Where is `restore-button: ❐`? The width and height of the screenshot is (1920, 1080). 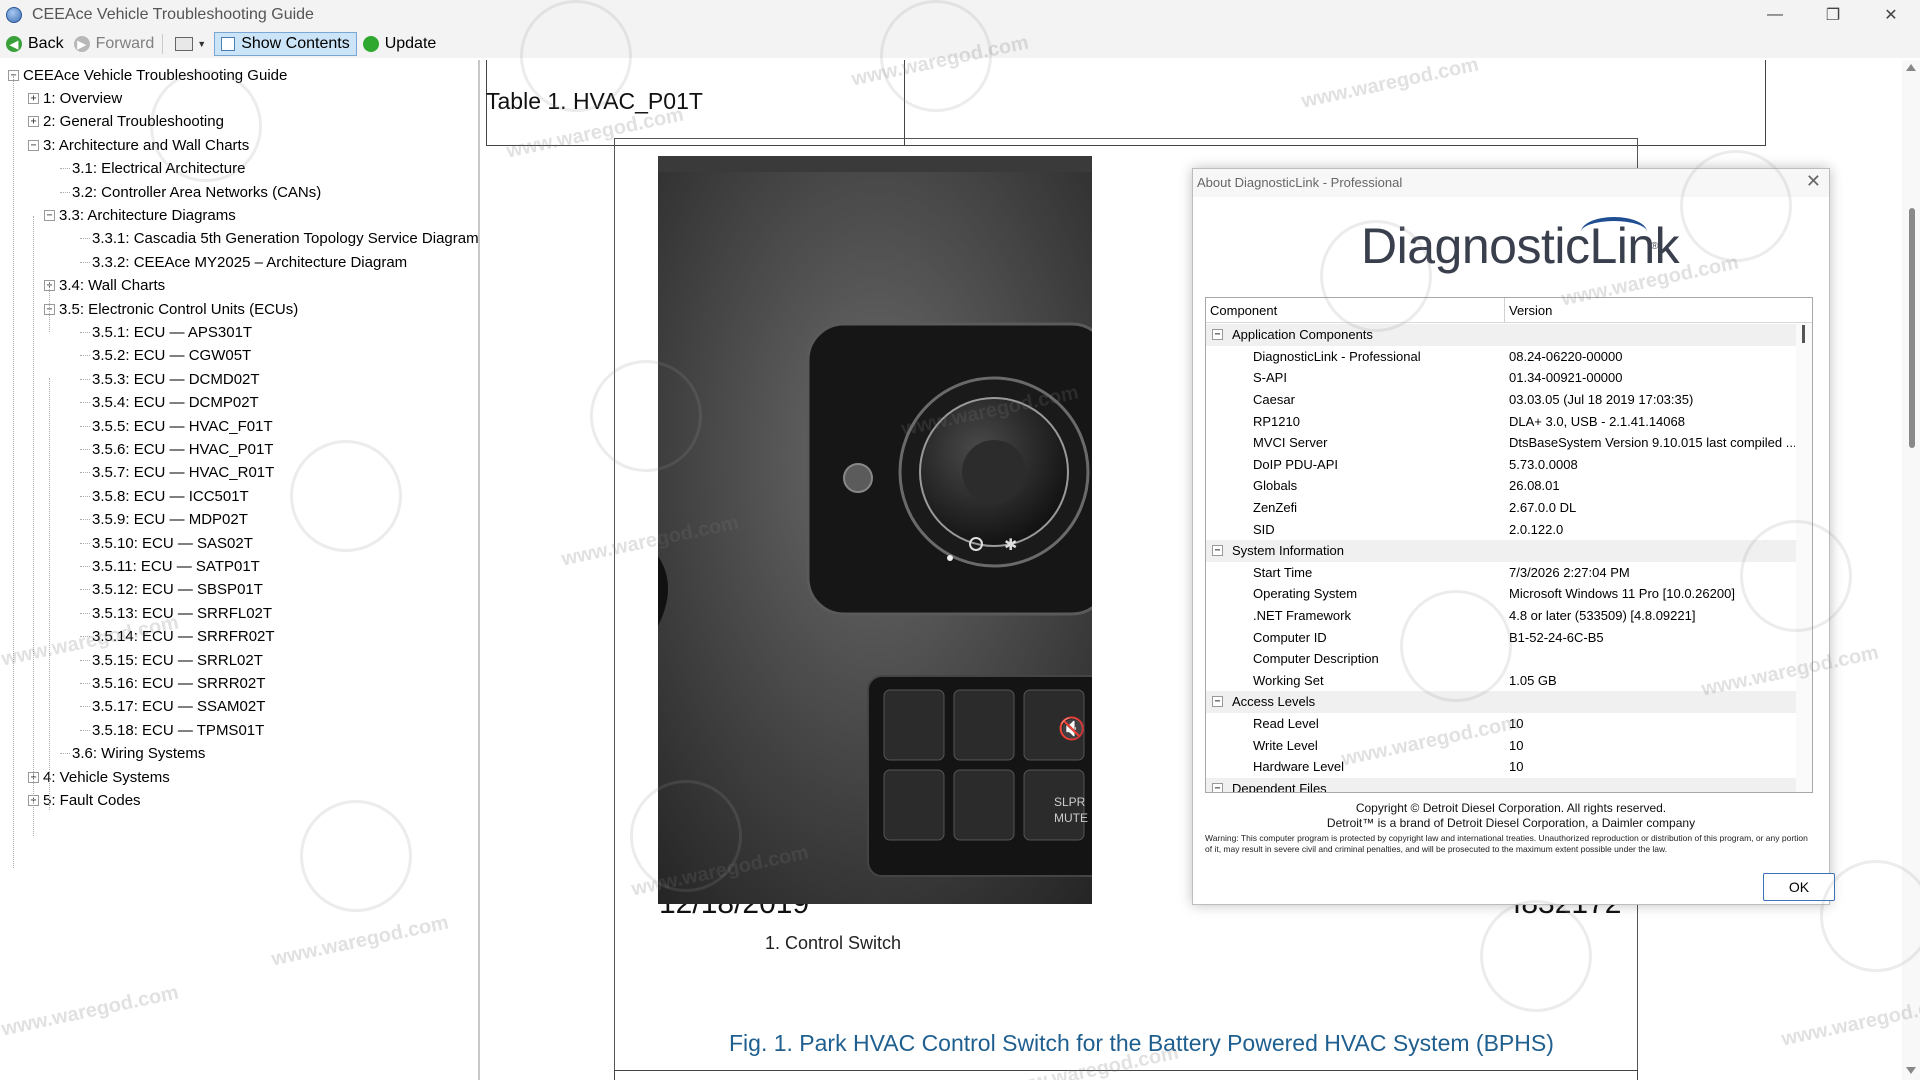
restore-button: ❐ is located at coordinates (1833, 15).